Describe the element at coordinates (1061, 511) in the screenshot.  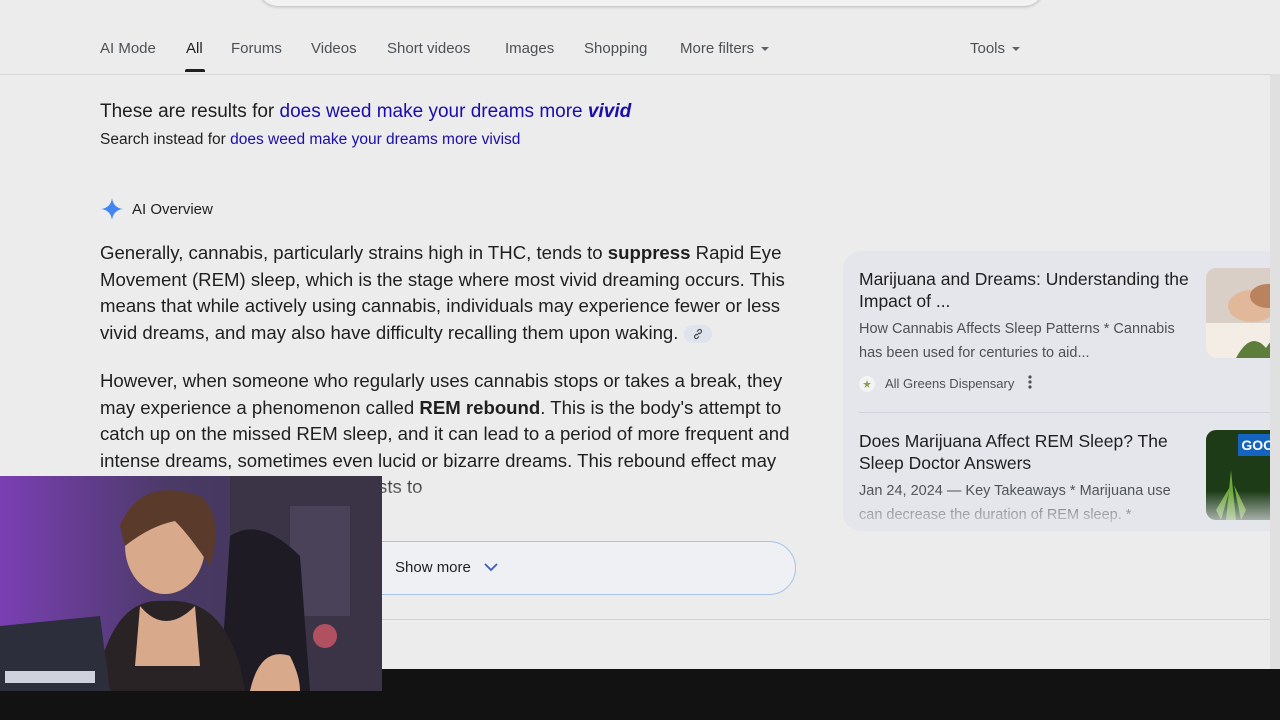
I see `panel-fade-overlay` at that location.